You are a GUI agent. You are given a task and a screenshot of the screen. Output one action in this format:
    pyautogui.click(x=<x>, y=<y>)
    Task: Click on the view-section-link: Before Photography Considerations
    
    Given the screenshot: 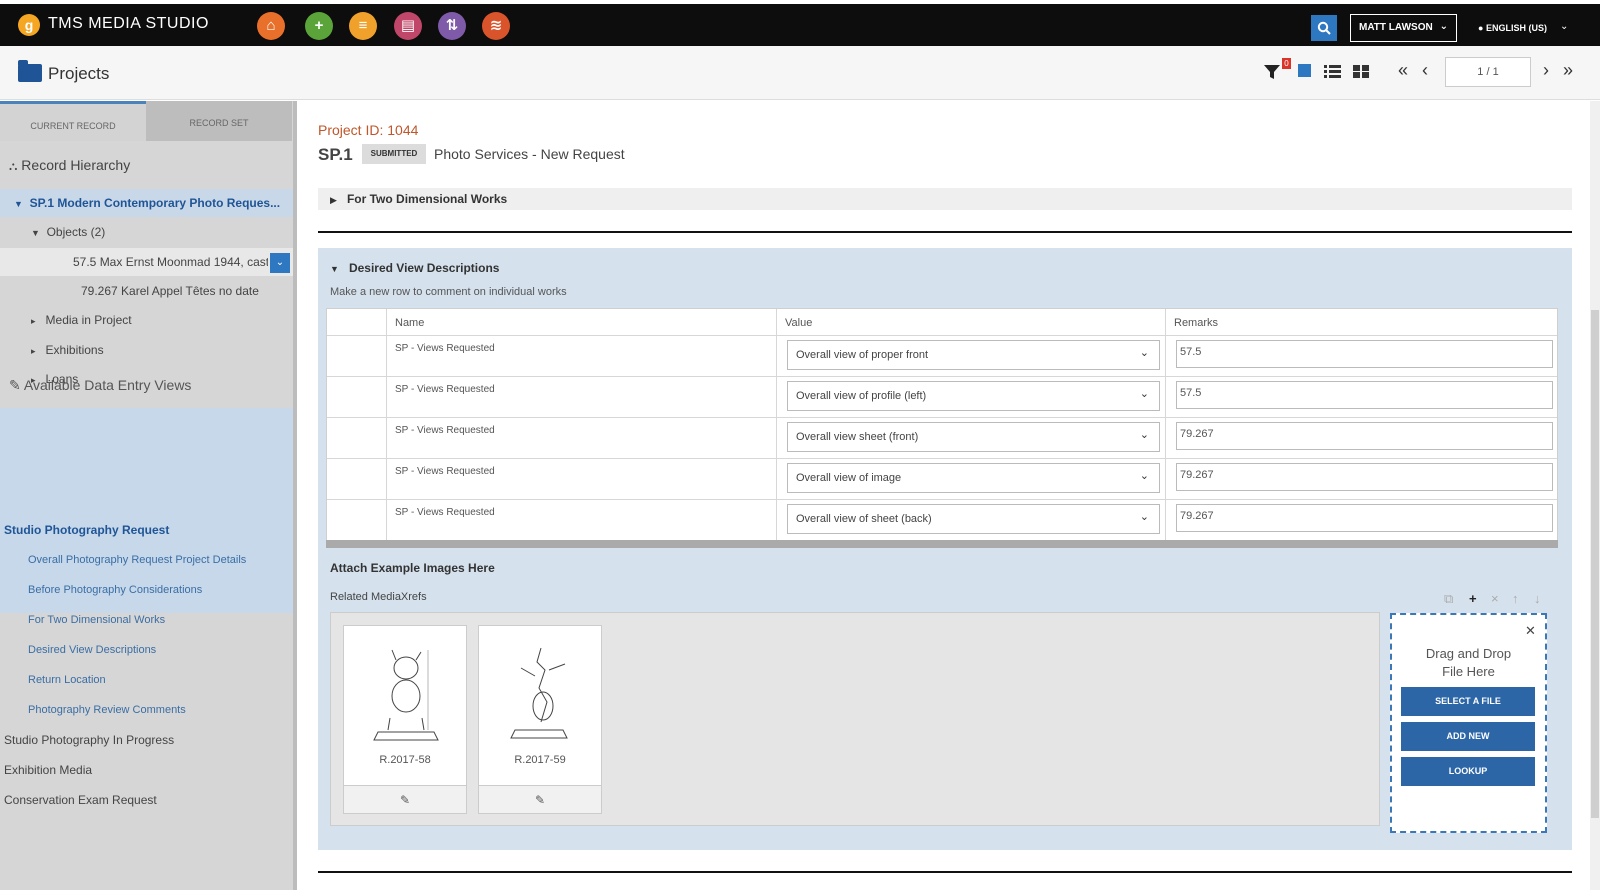 What is the action you would take?
    pyautogui.click(x=115, y=590)
    